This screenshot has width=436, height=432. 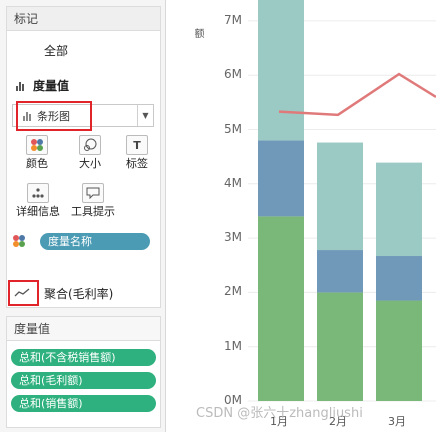 What do you see at coordinates (397, 421) in the screenshot?
I see `x-tick-label: 3月` at bounding box center [397, 421].